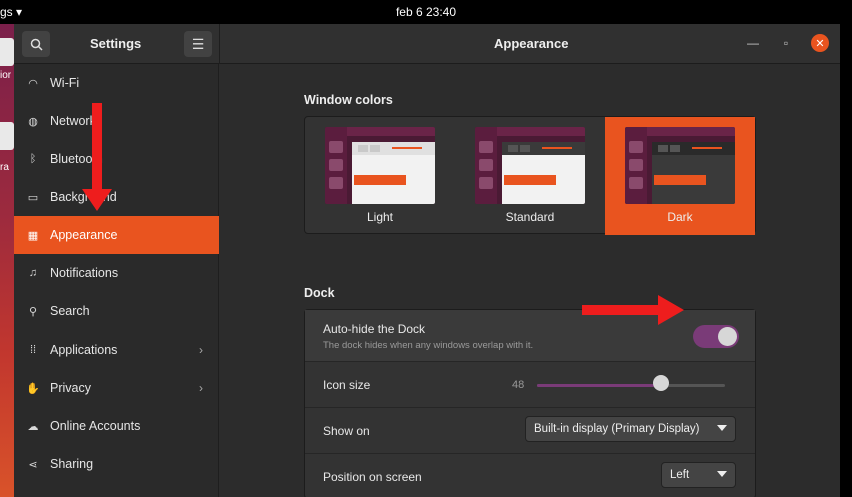  I want to click on bluetooth-icon: ᛒ, so click(33, 159).